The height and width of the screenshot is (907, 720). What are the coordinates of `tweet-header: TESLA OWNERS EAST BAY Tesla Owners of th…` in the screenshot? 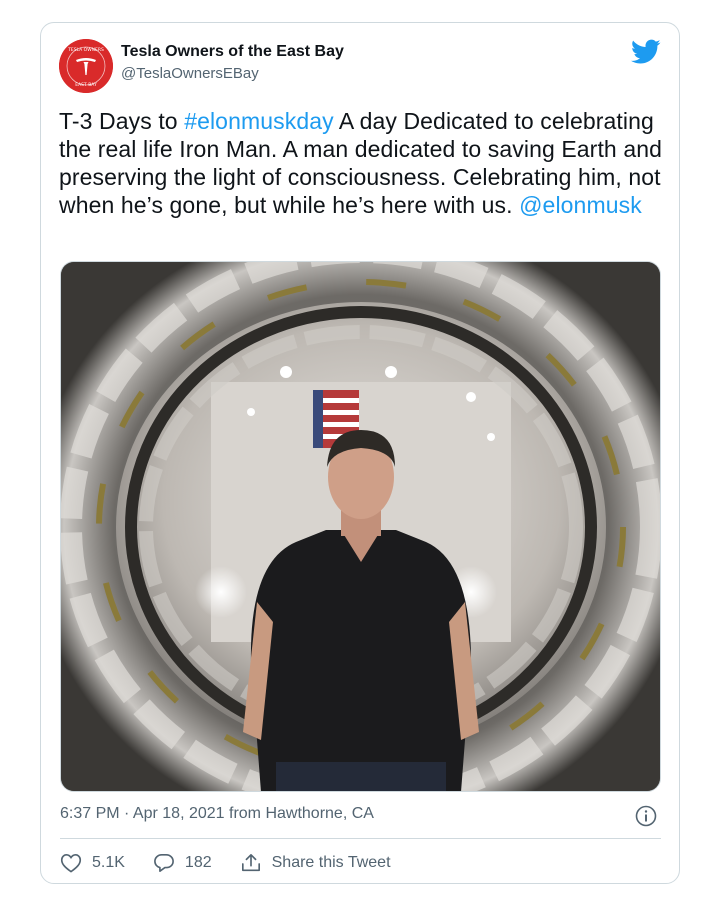 It's located at (360, 65).